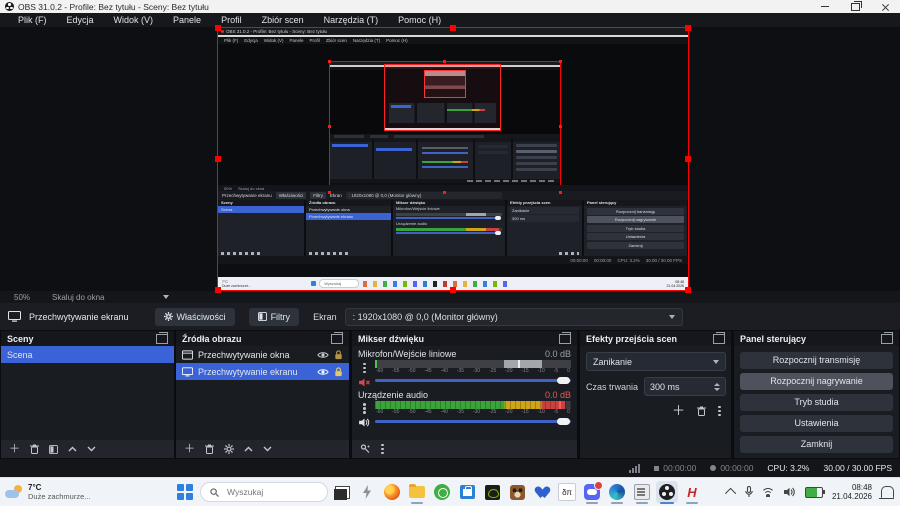 The image size is (900, 506). What do you see at coordinates (719, 411) in the screenshot?
I see `transition-menu-kebab-icon` at bounding box center [719, 411].